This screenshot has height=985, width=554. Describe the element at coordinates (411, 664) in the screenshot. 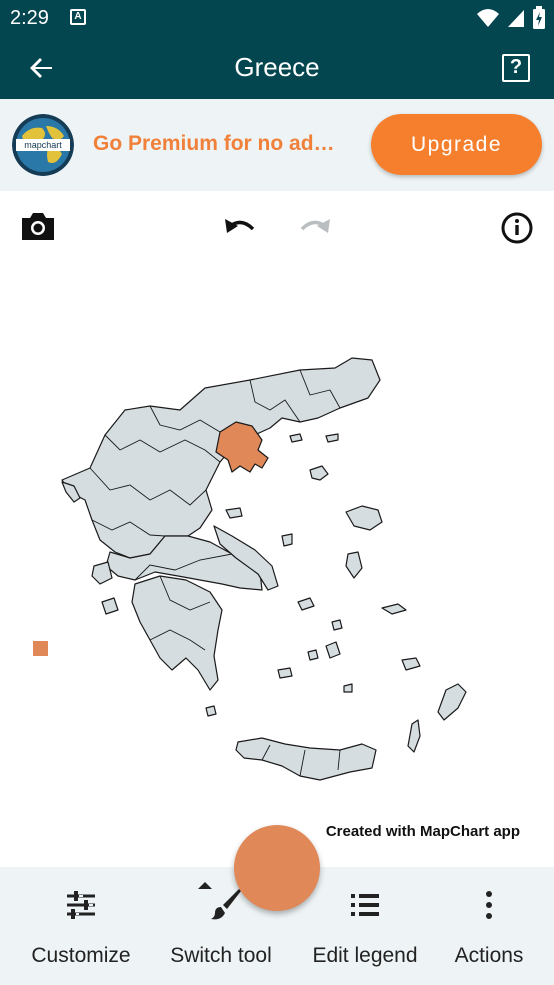

I see `map-region-kos` at that location.